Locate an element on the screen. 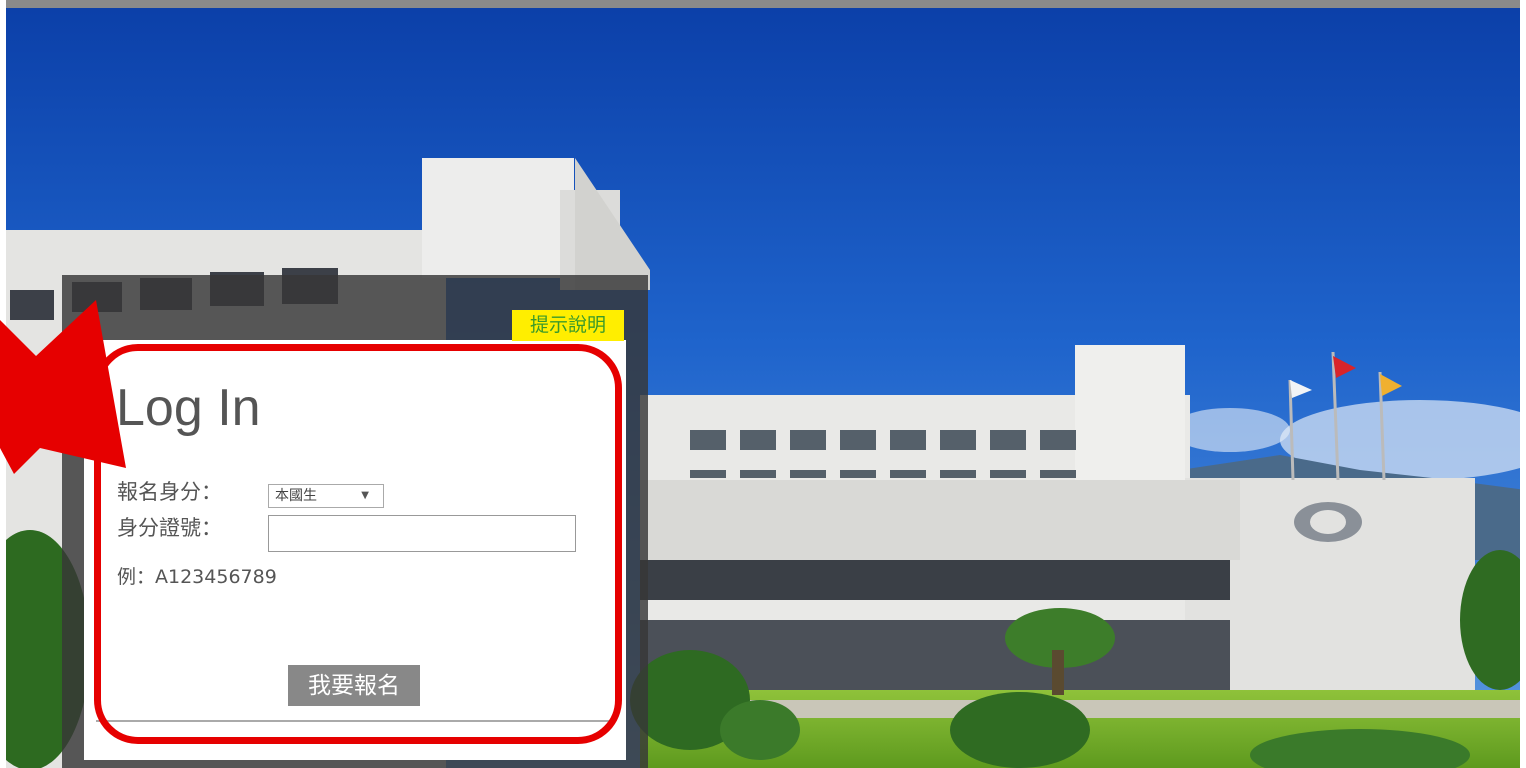 This screenshot has width=1526, height=768. role-select-value: 本國生 is located at coordinates (296, 496).